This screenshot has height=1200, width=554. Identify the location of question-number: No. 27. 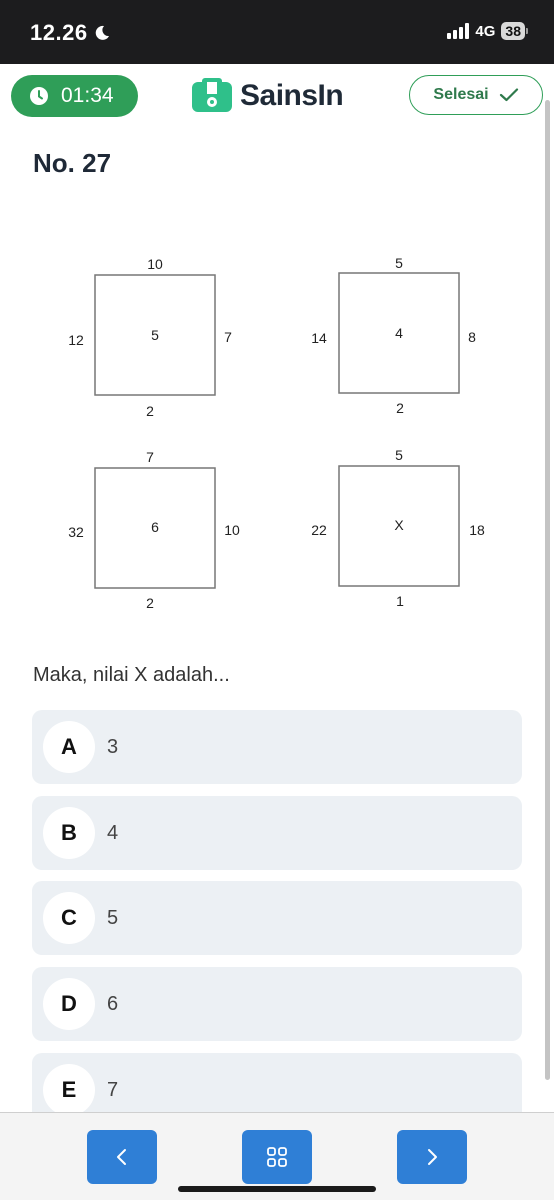
(72, 163).